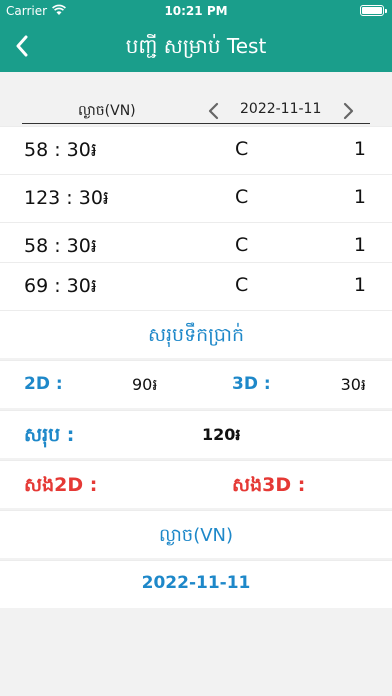  Describe the element at coordinates (145, 384) in the screenshot. I see `value-2d: 90៛` at that location.